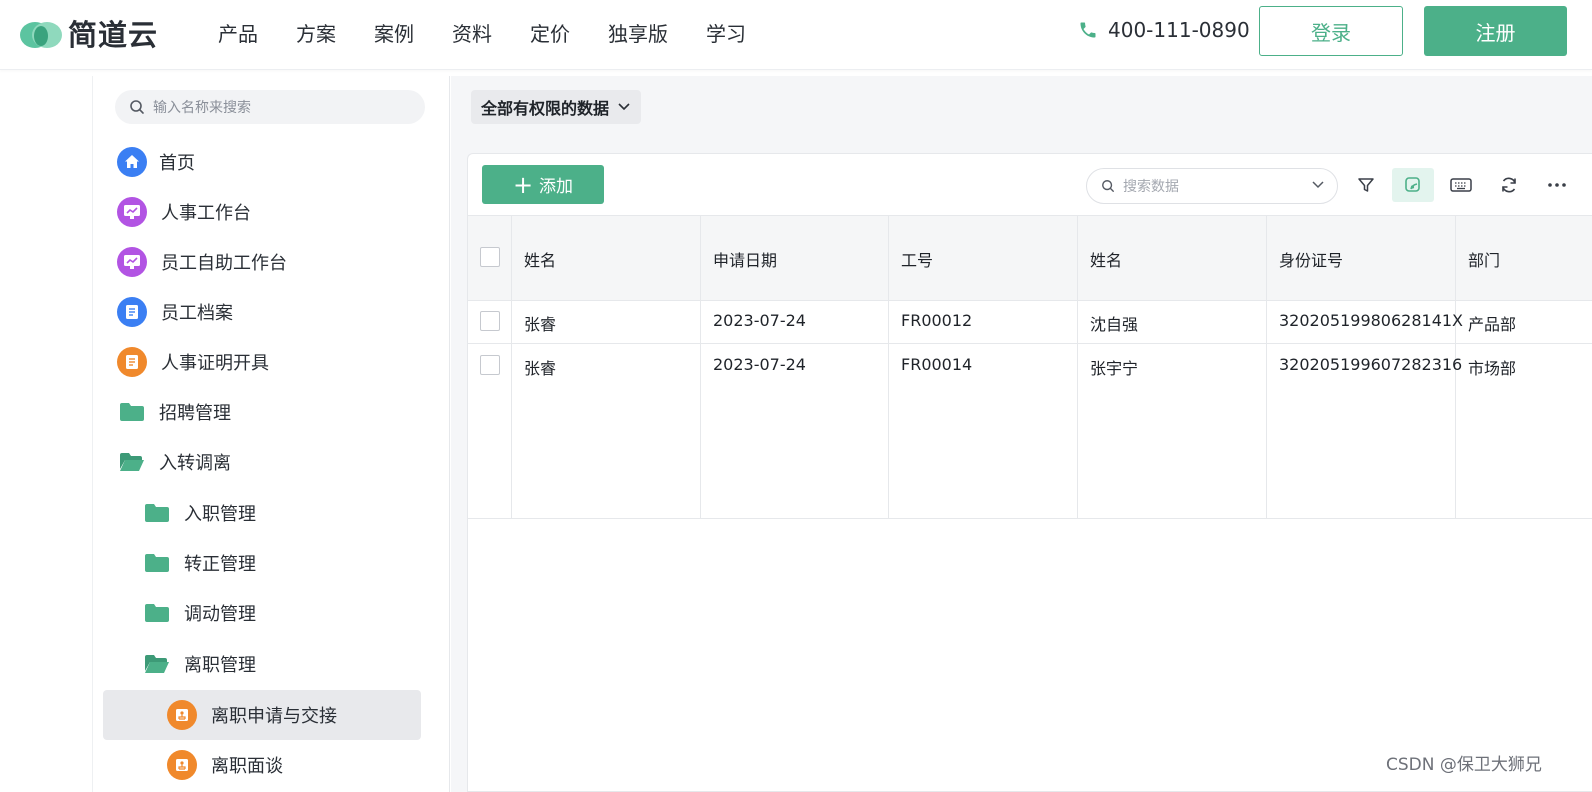 The height and width of the screenshot is (792, 1592). Describe the element at coordinates (132, 462) in the screenshot. I see `folder-open-icon` at that location.